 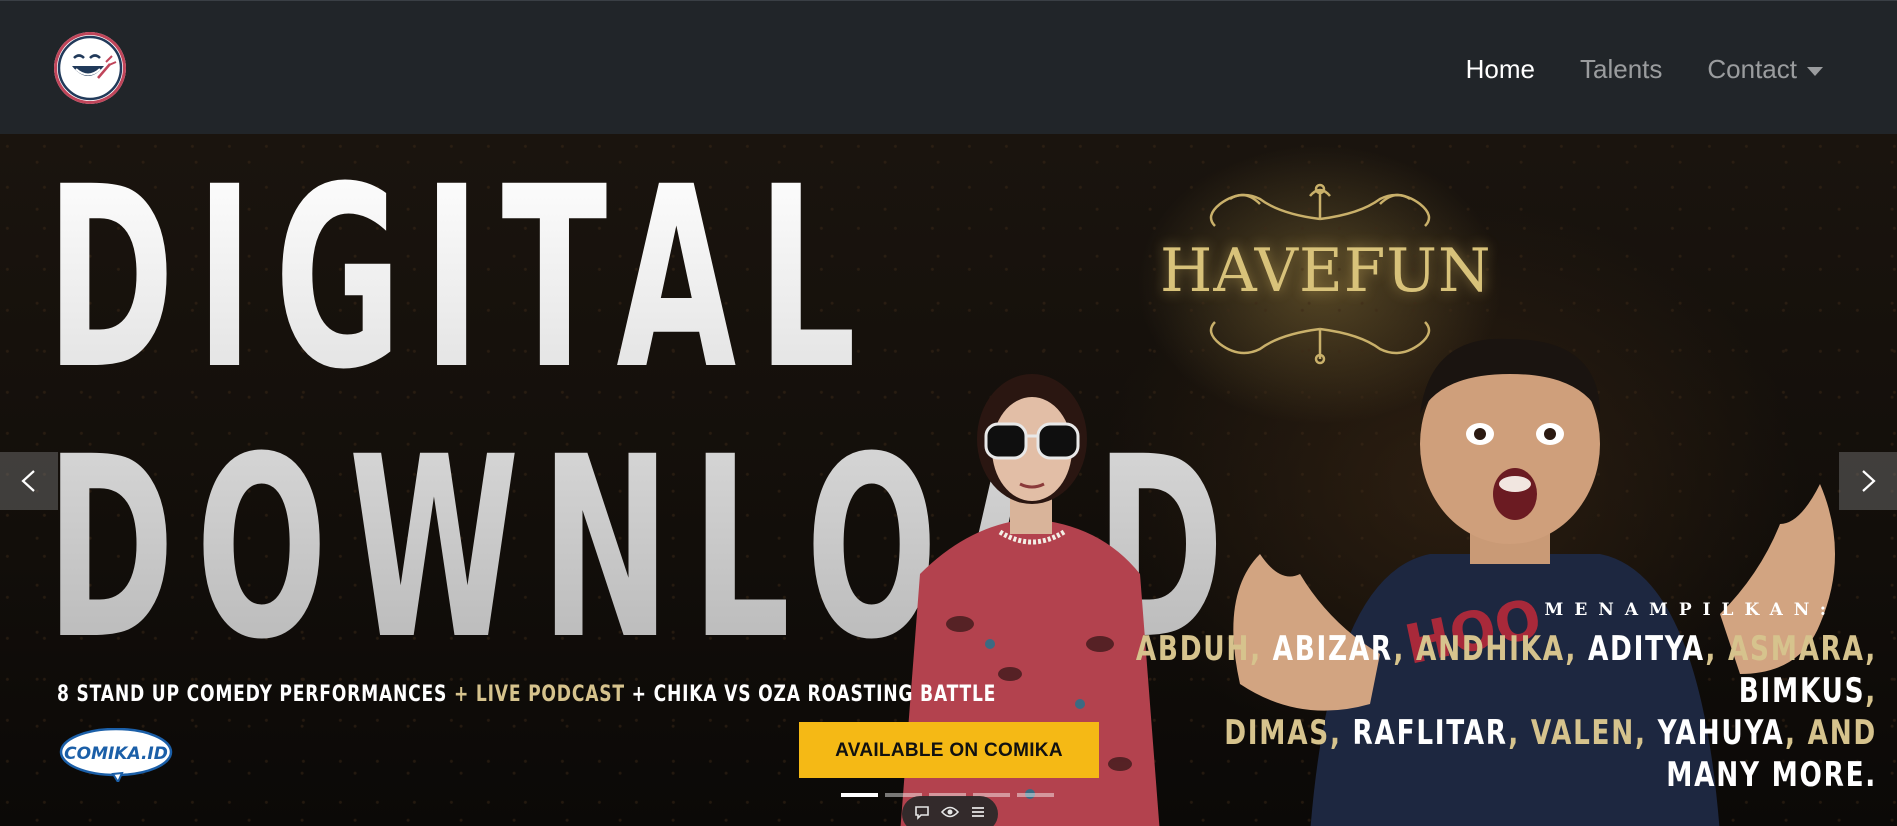 What do you see at coordinates (1277, 733) in the screenshot?
I see `talent-name: DIMAS` at bounding box center [1277, 733].